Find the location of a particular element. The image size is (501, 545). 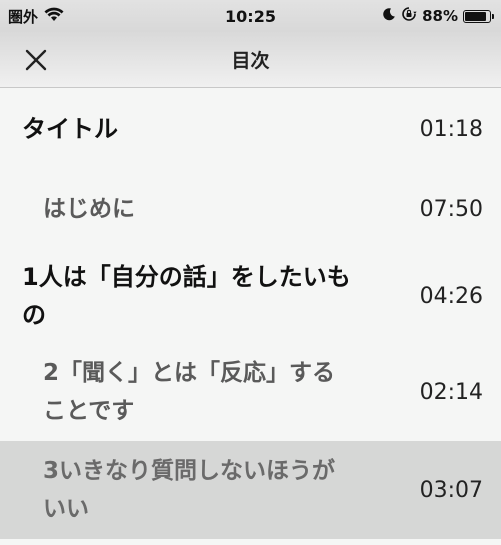

toc-item-title: タイトル 01:18 is located at coordinates (250, 129).